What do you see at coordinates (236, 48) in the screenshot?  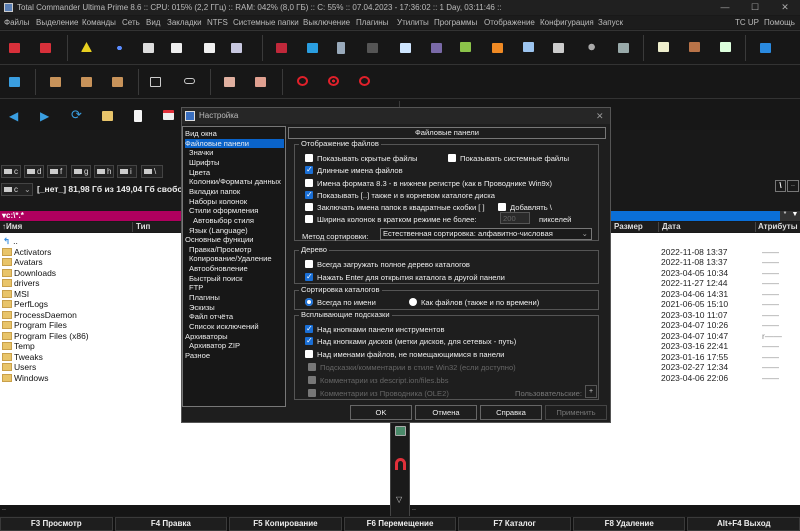 I see `thumbnails-icon` at bounding box center [236, 48].